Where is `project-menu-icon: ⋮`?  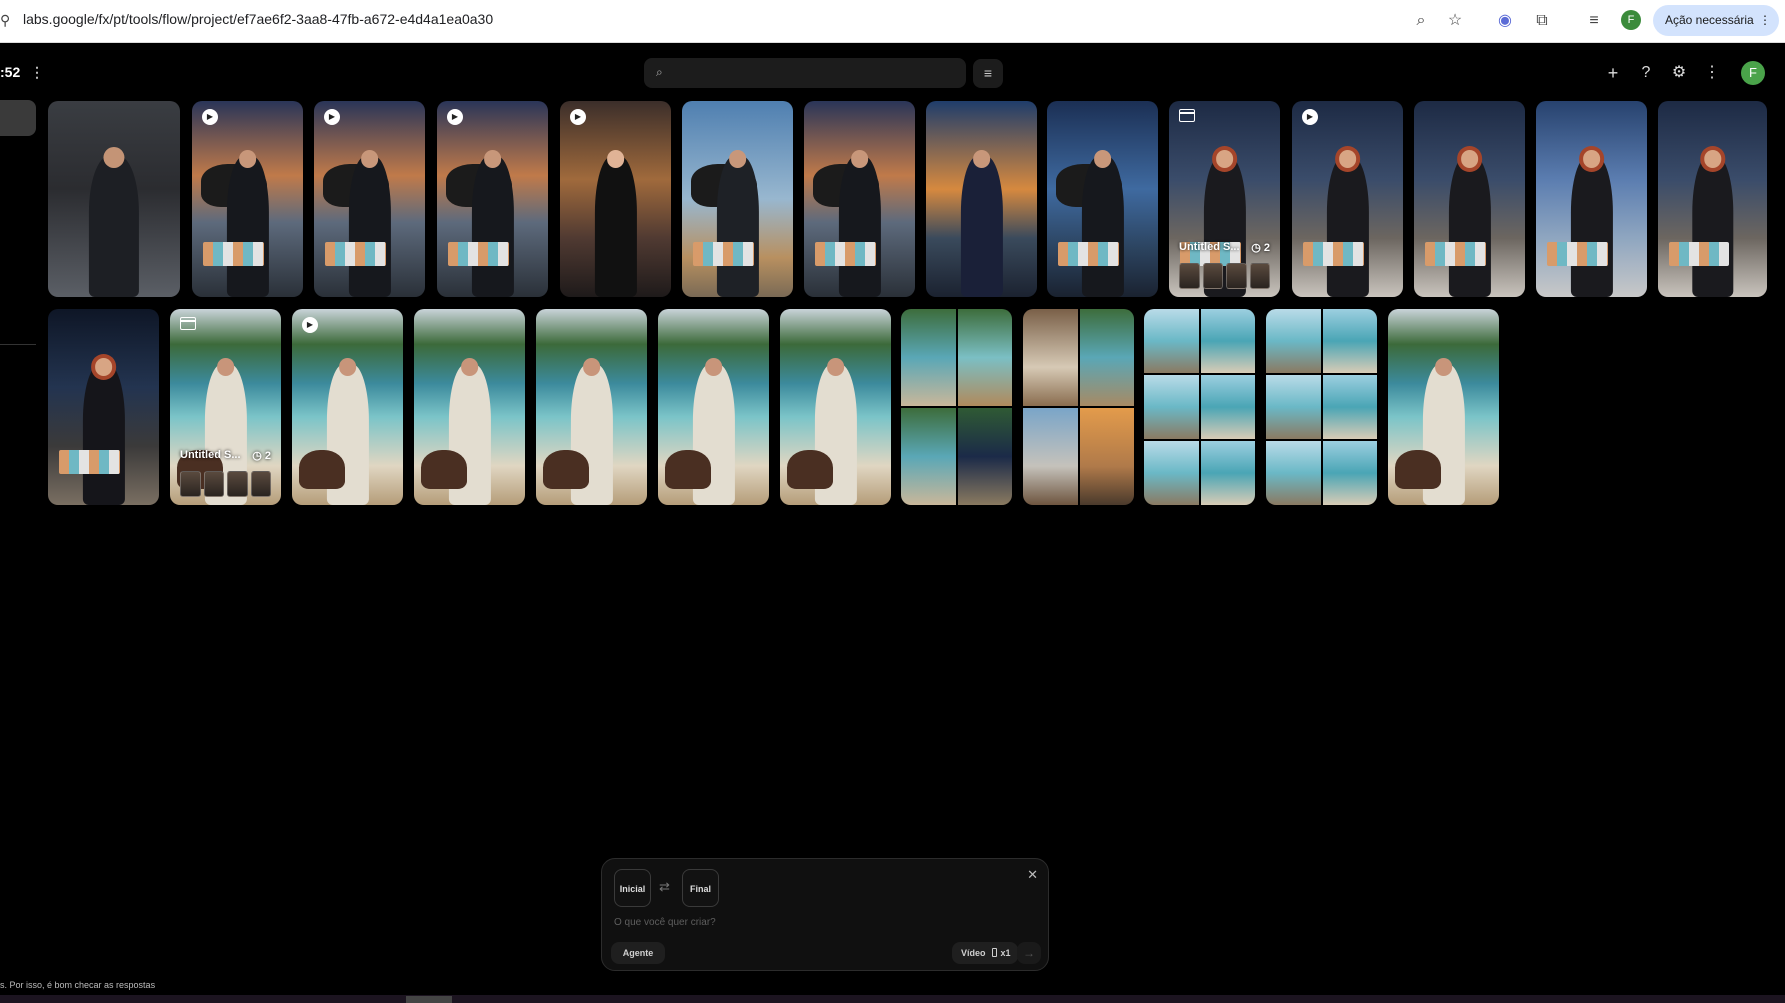
project-menu-icon: ⋮ is located at coordinates (37, 72).